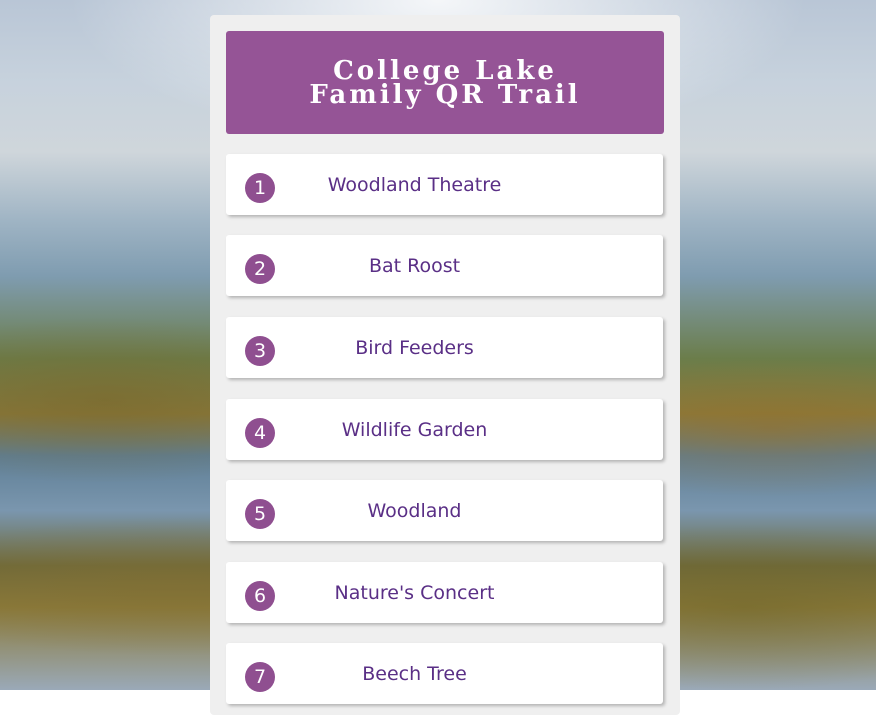  I want to click on trail-item-wildlife-garden: 4 Wildlife Garden, so click(444, 429).